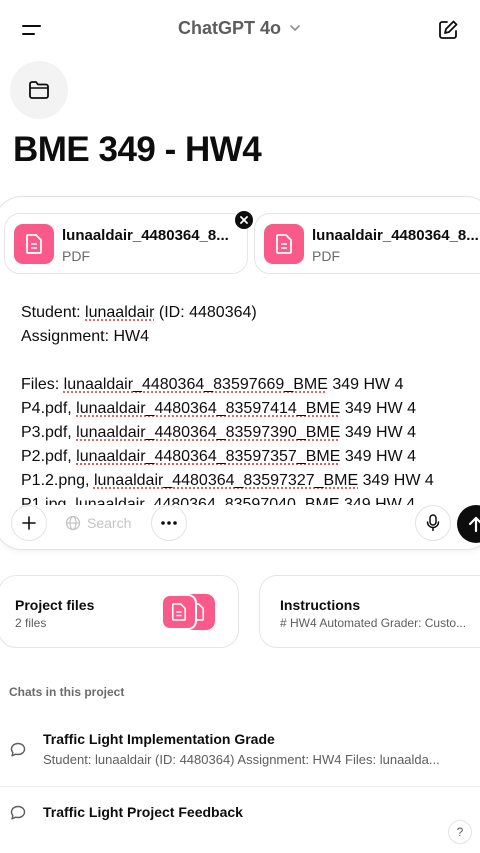 This screenshot has width=480, height=853. I want to click on chat-title: Traffic Light Implementation Grade, so click(159, 739).